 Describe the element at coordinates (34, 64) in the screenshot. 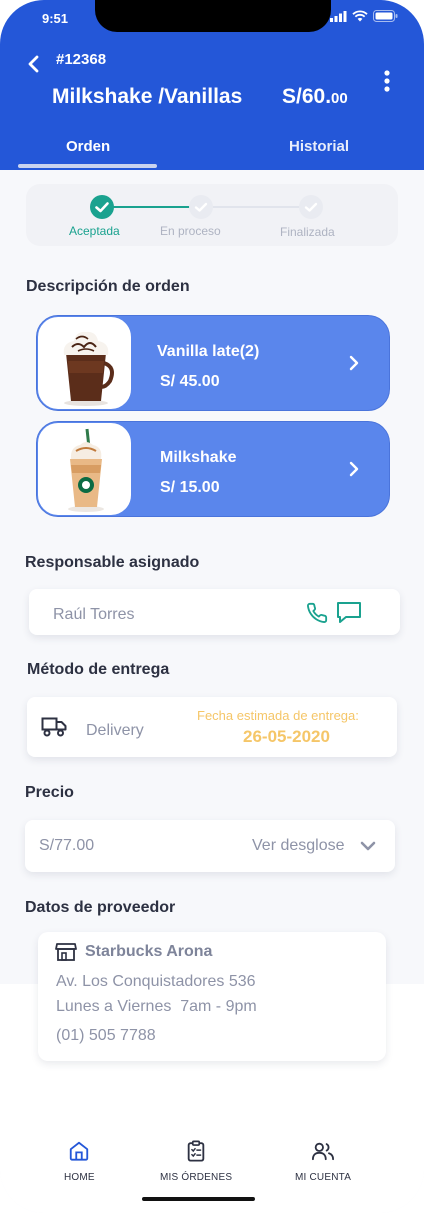

I see `back-arrow-icon` at that location.